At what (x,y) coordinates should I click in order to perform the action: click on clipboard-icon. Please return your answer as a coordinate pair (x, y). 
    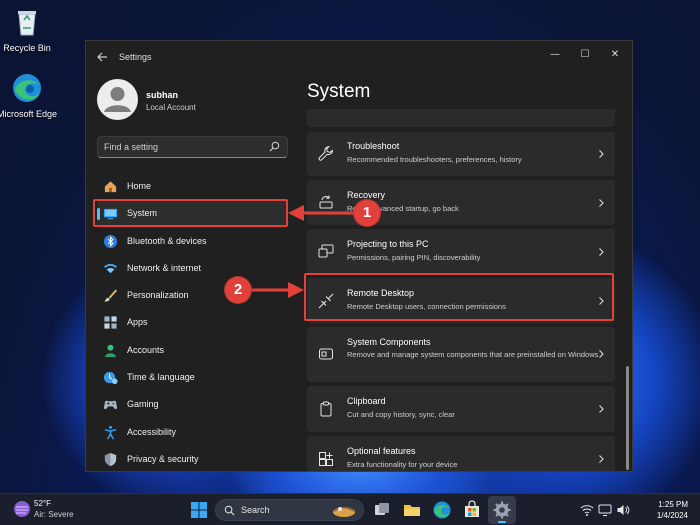
    Looking at the image, I should click on (326, 409).